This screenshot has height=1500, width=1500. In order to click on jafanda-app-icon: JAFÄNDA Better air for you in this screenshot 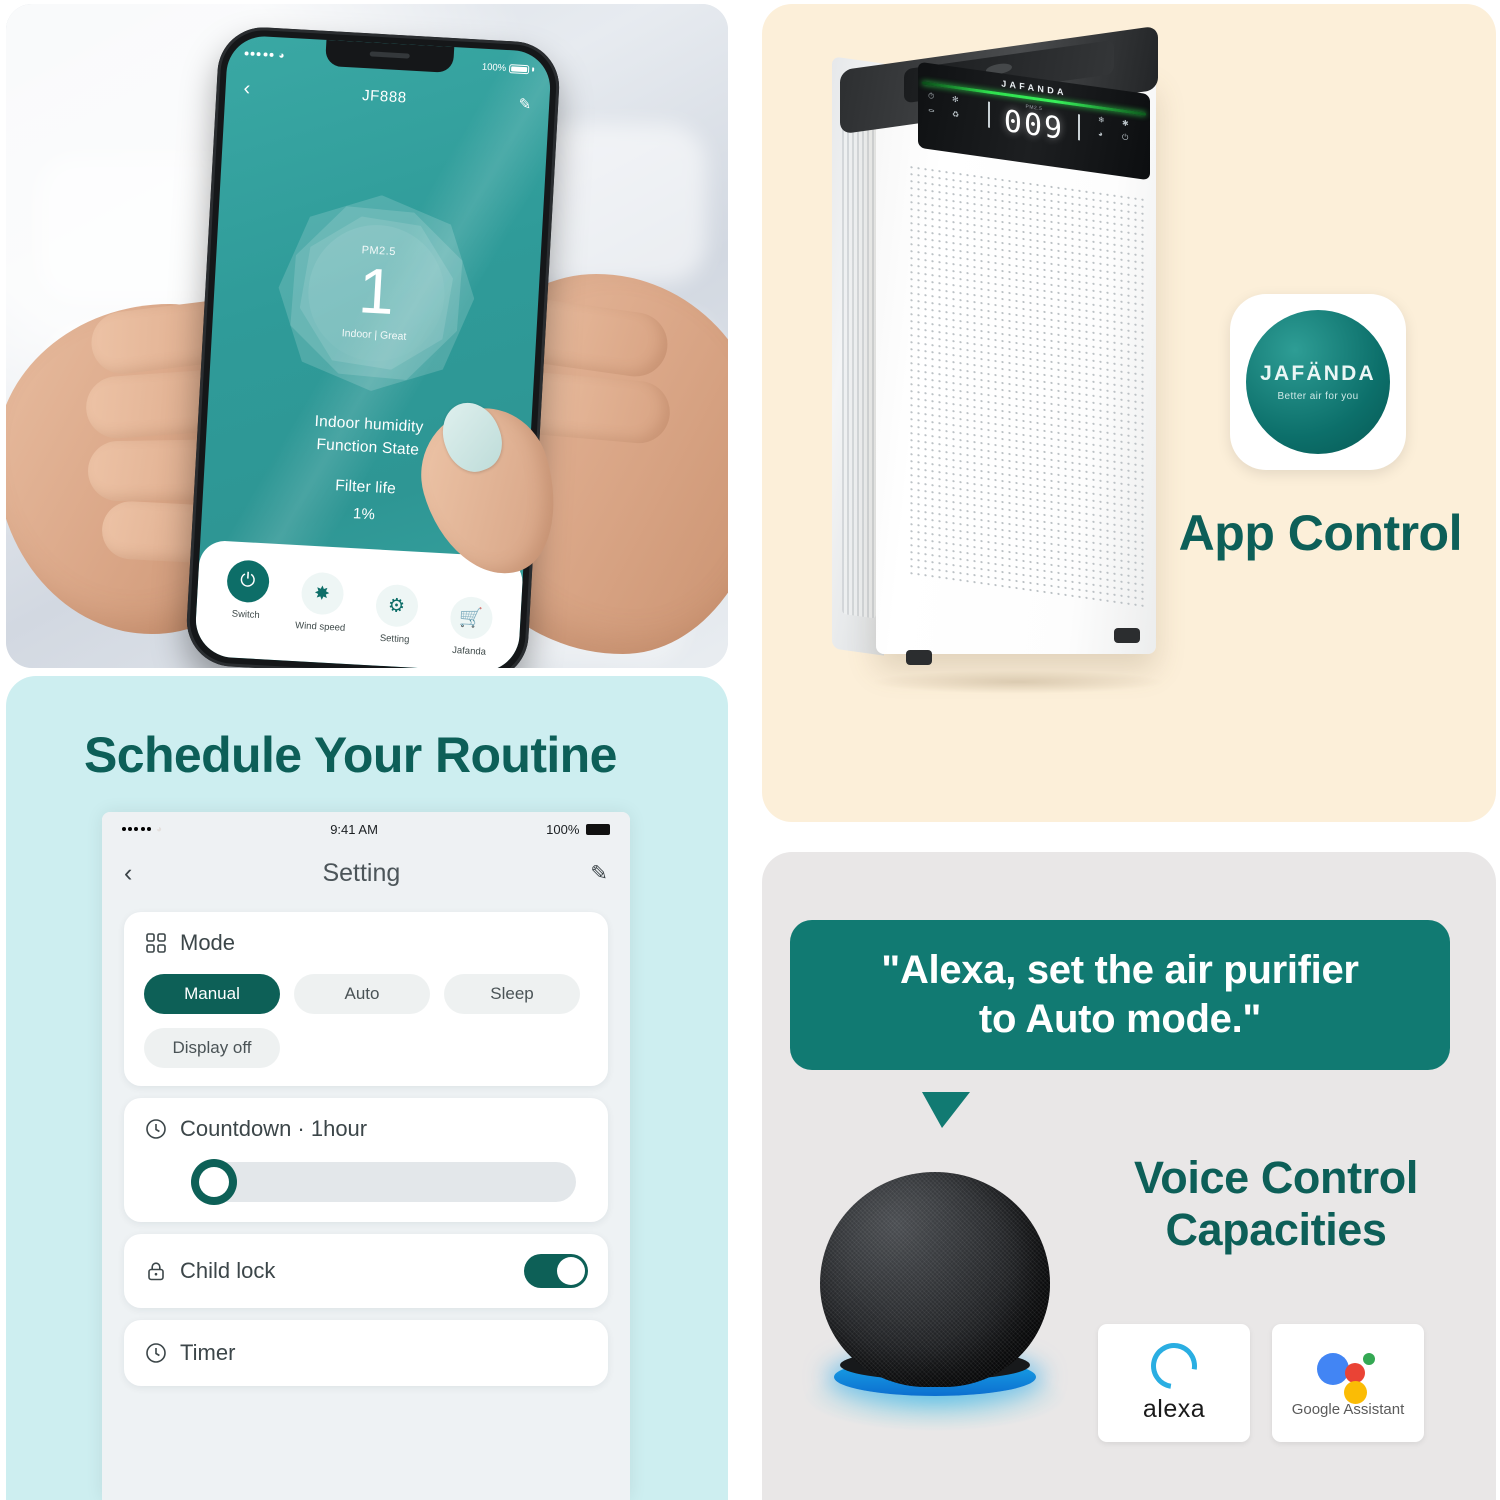, I will do `click(1318, 382)`.